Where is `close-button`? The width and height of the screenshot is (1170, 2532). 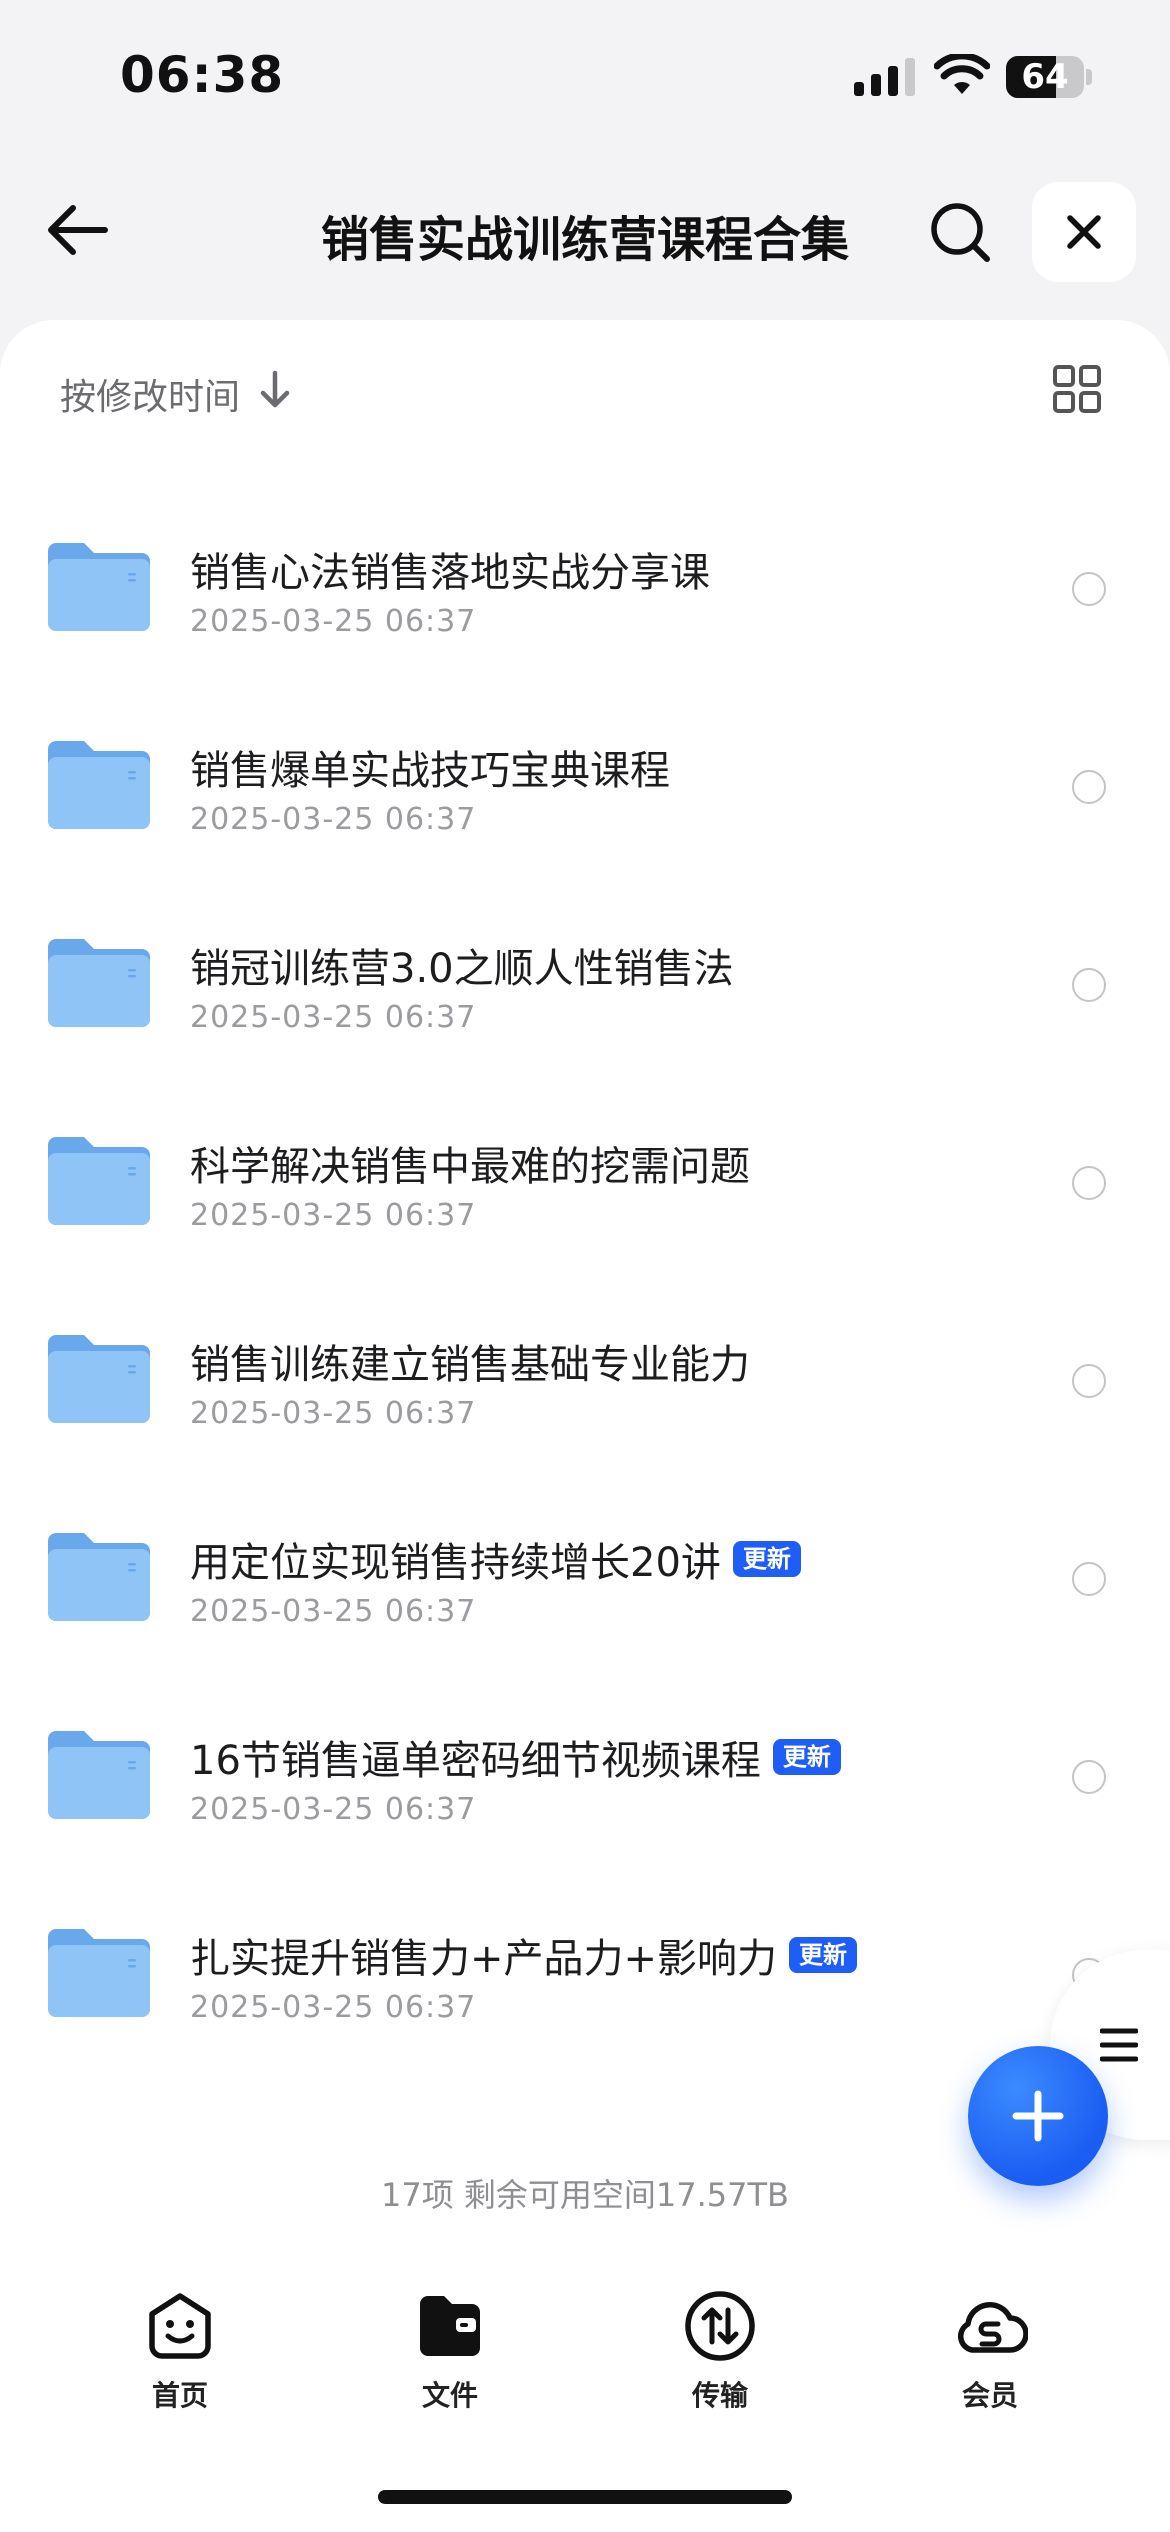
close-button is located at coordinates (1084, 232).